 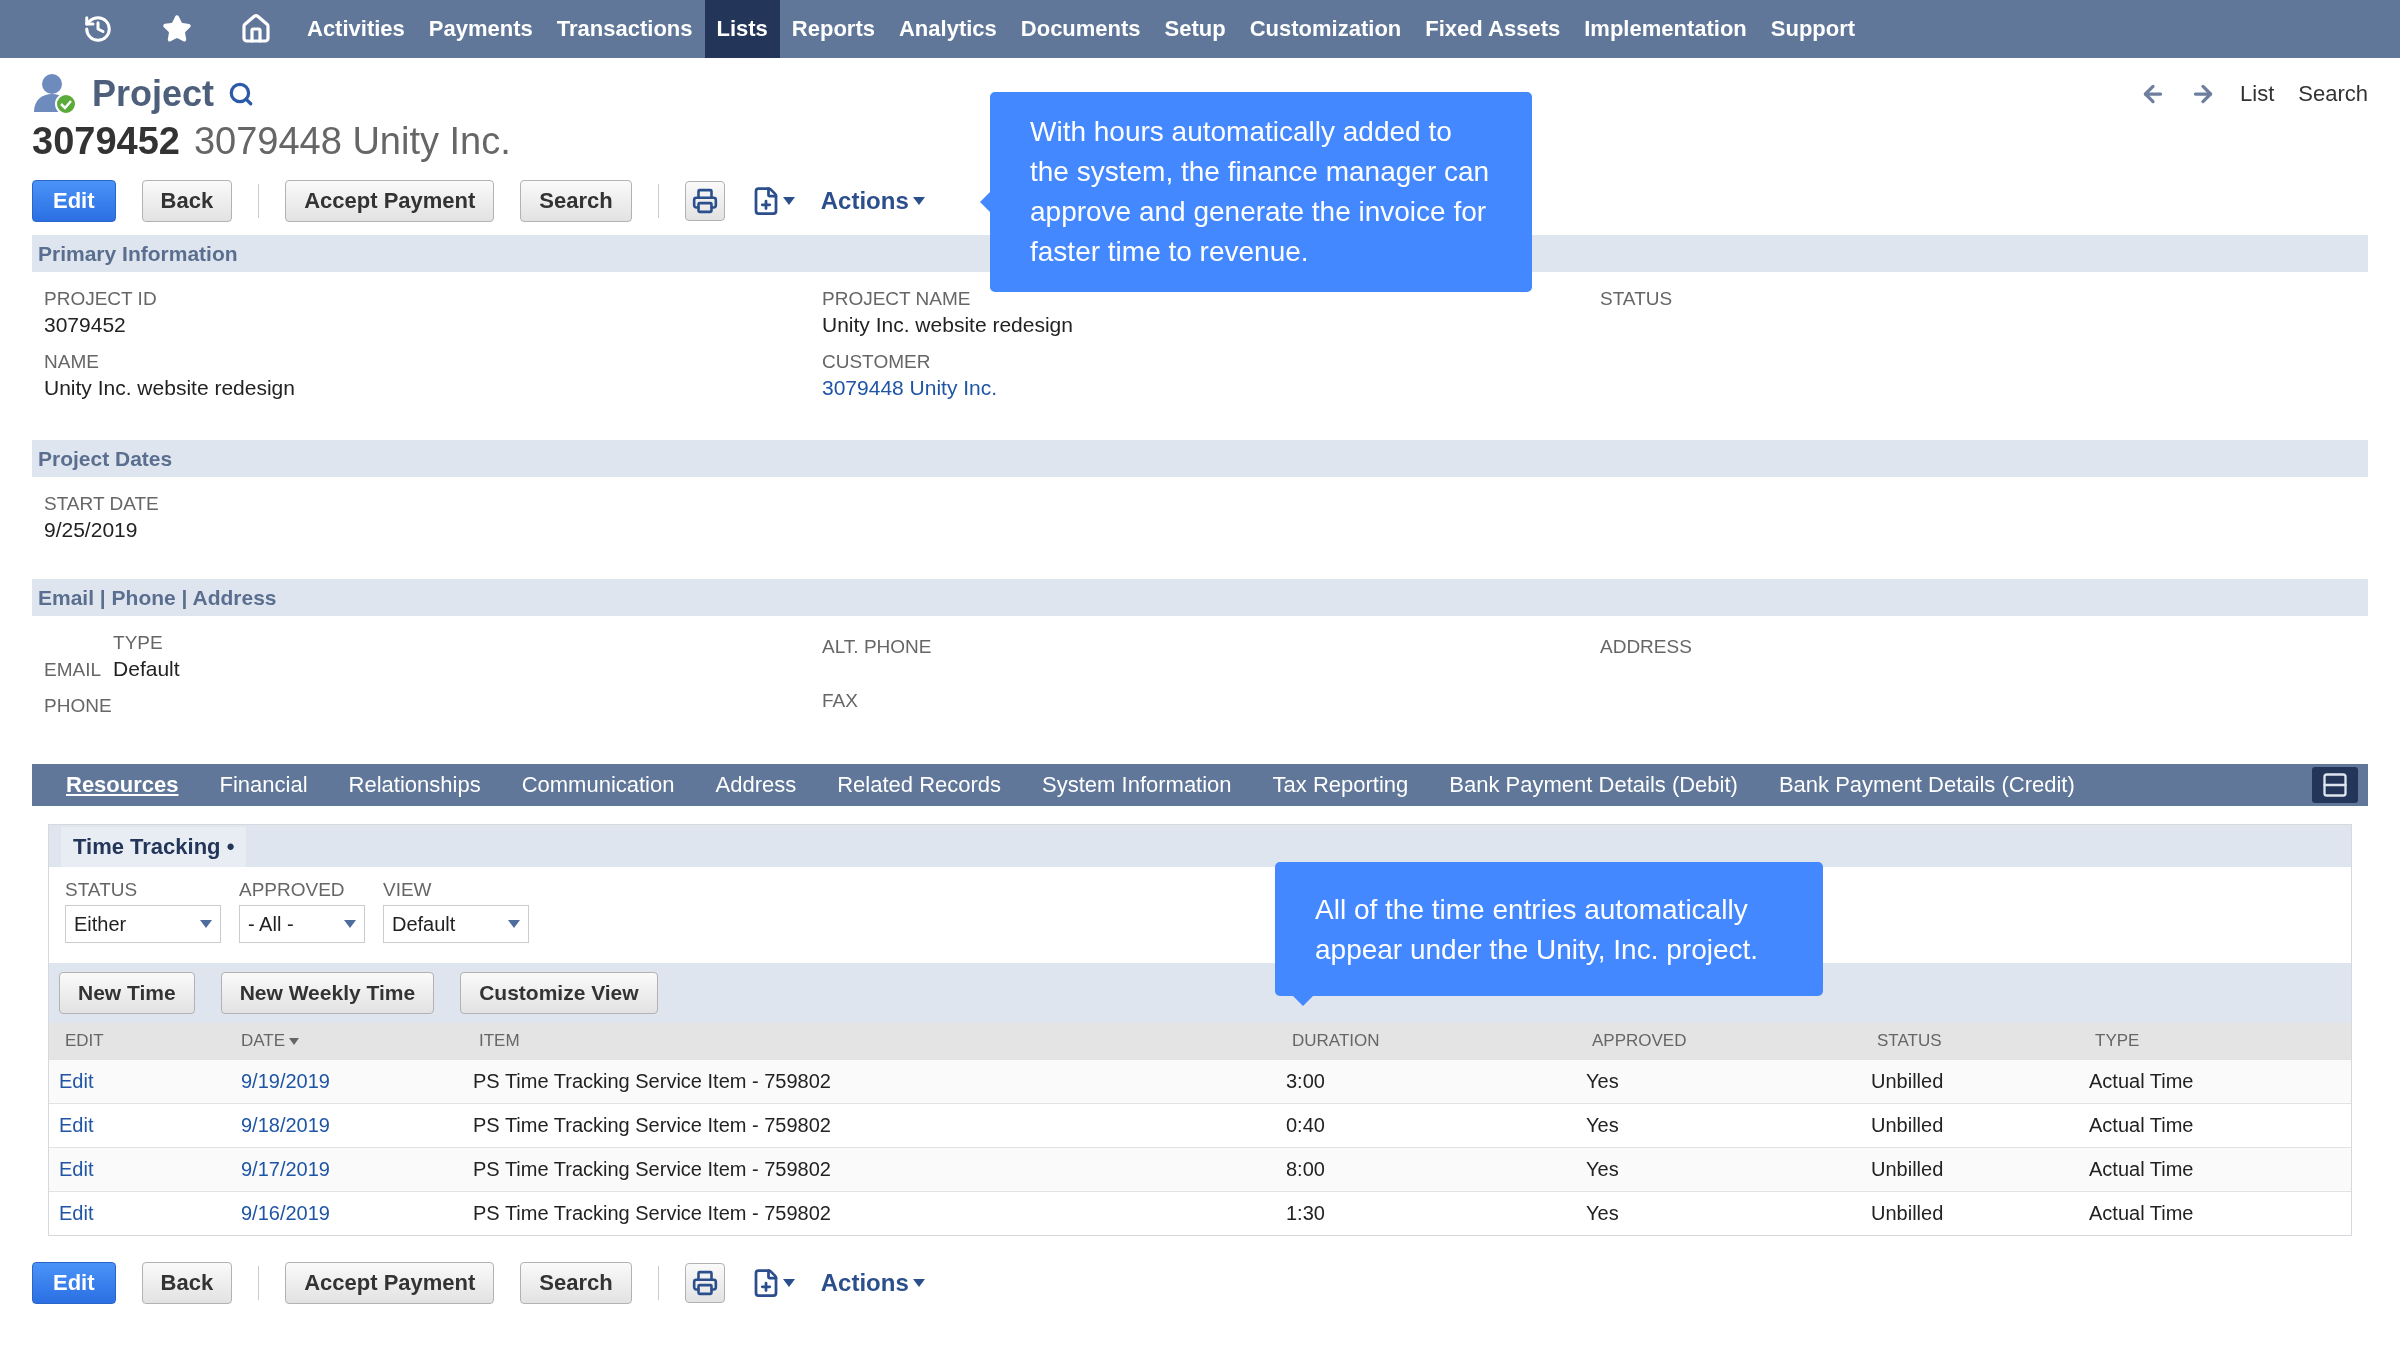 I want to click on date-link: 9/17/2019, so click(x=285, y=1169).